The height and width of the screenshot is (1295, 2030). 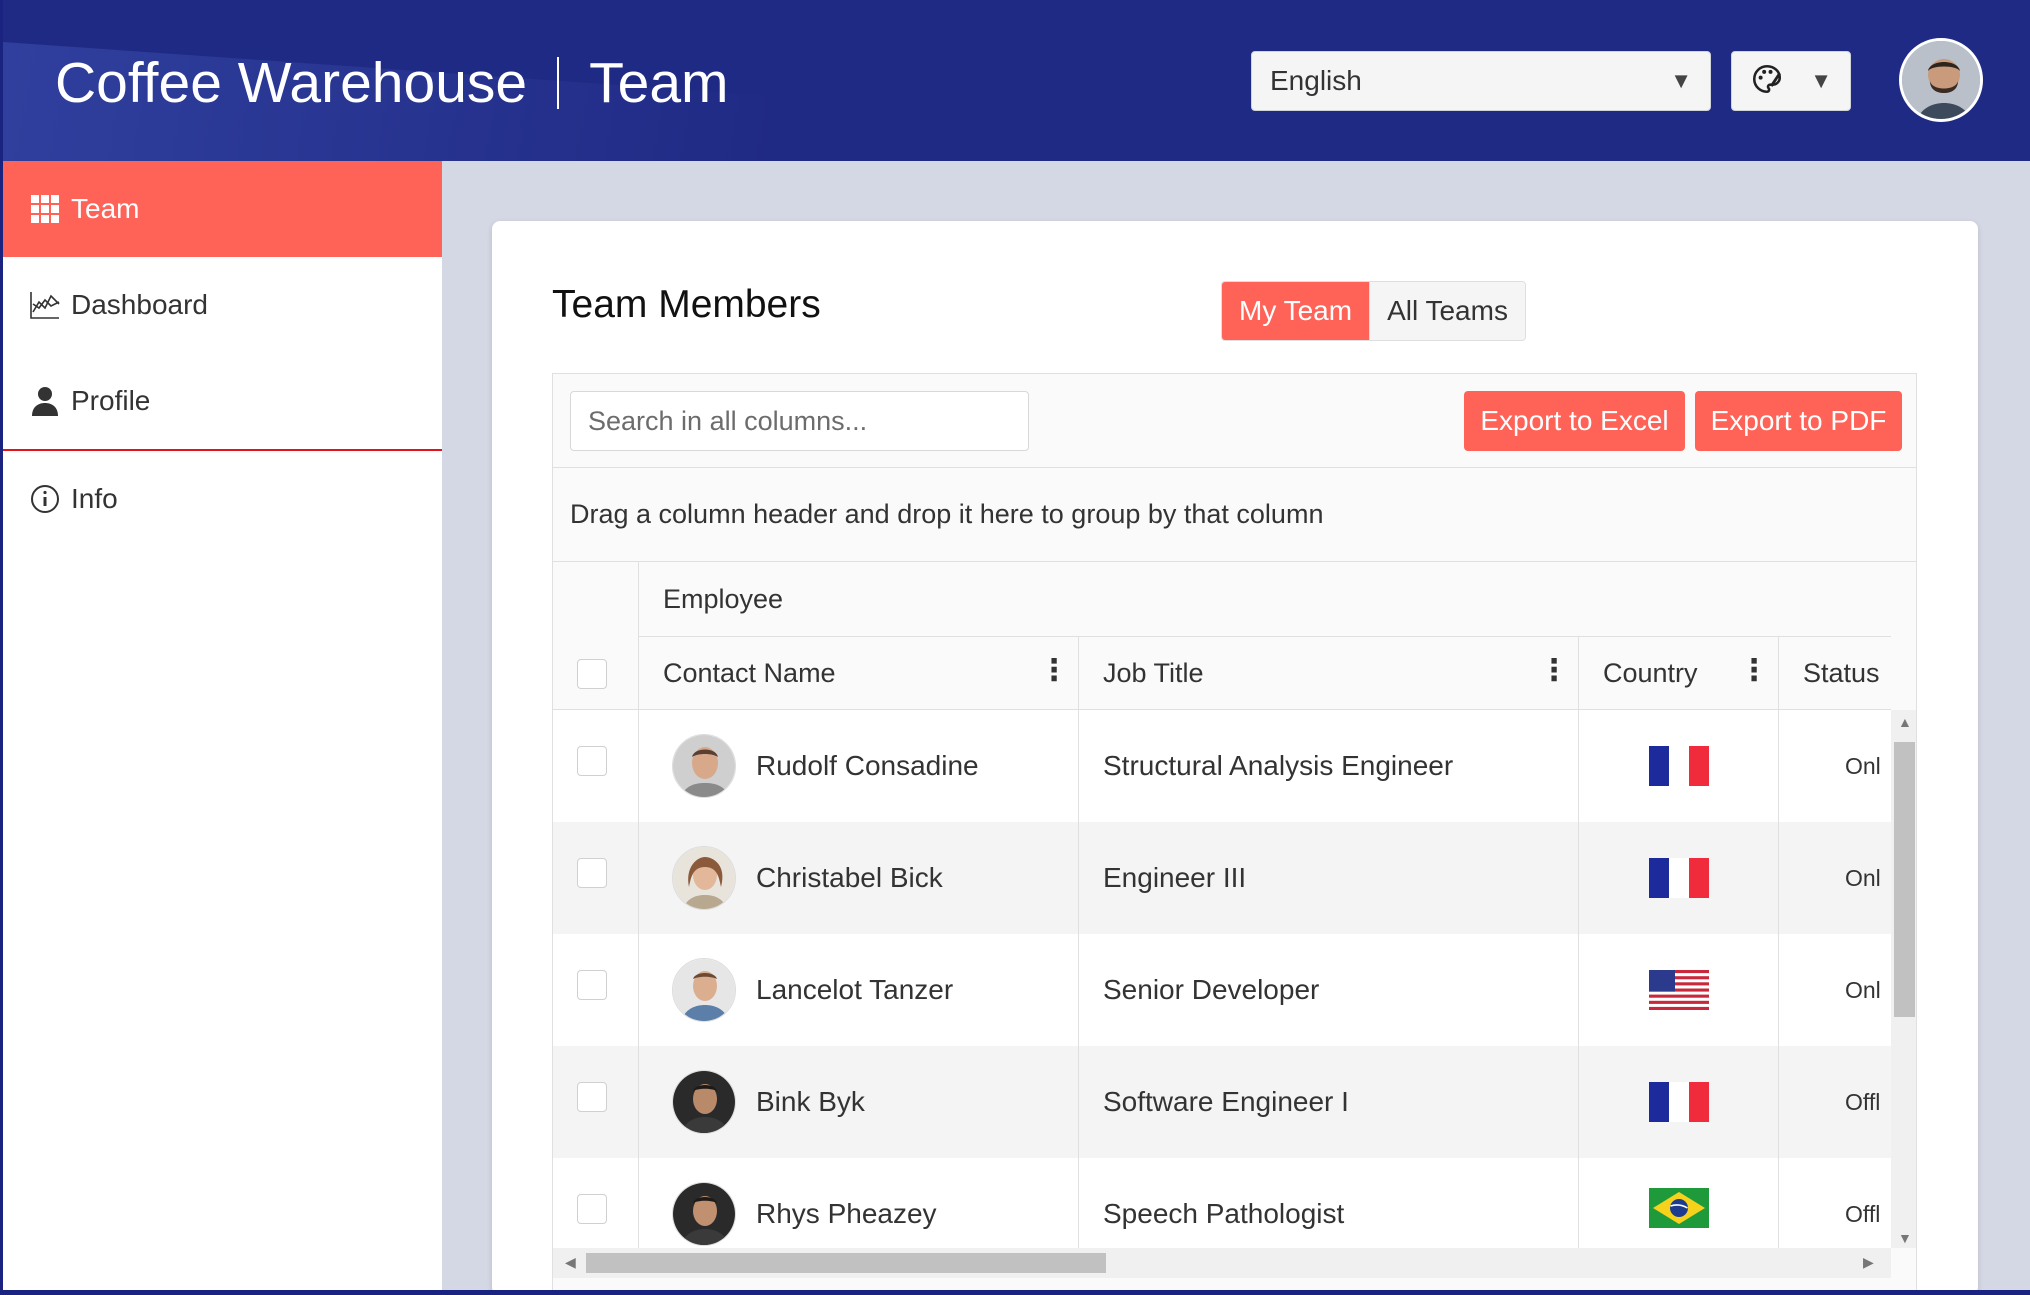 I want to click on section-title: Team, so click(x=659, y=83).